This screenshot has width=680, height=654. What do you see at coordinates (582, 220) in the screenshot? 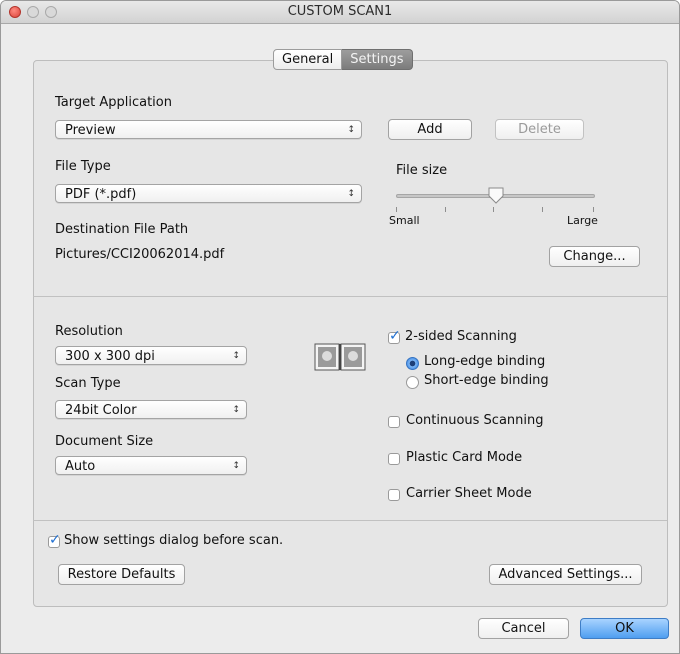
I see `file-size-large-label: Large` at bounding box center [582, 220].